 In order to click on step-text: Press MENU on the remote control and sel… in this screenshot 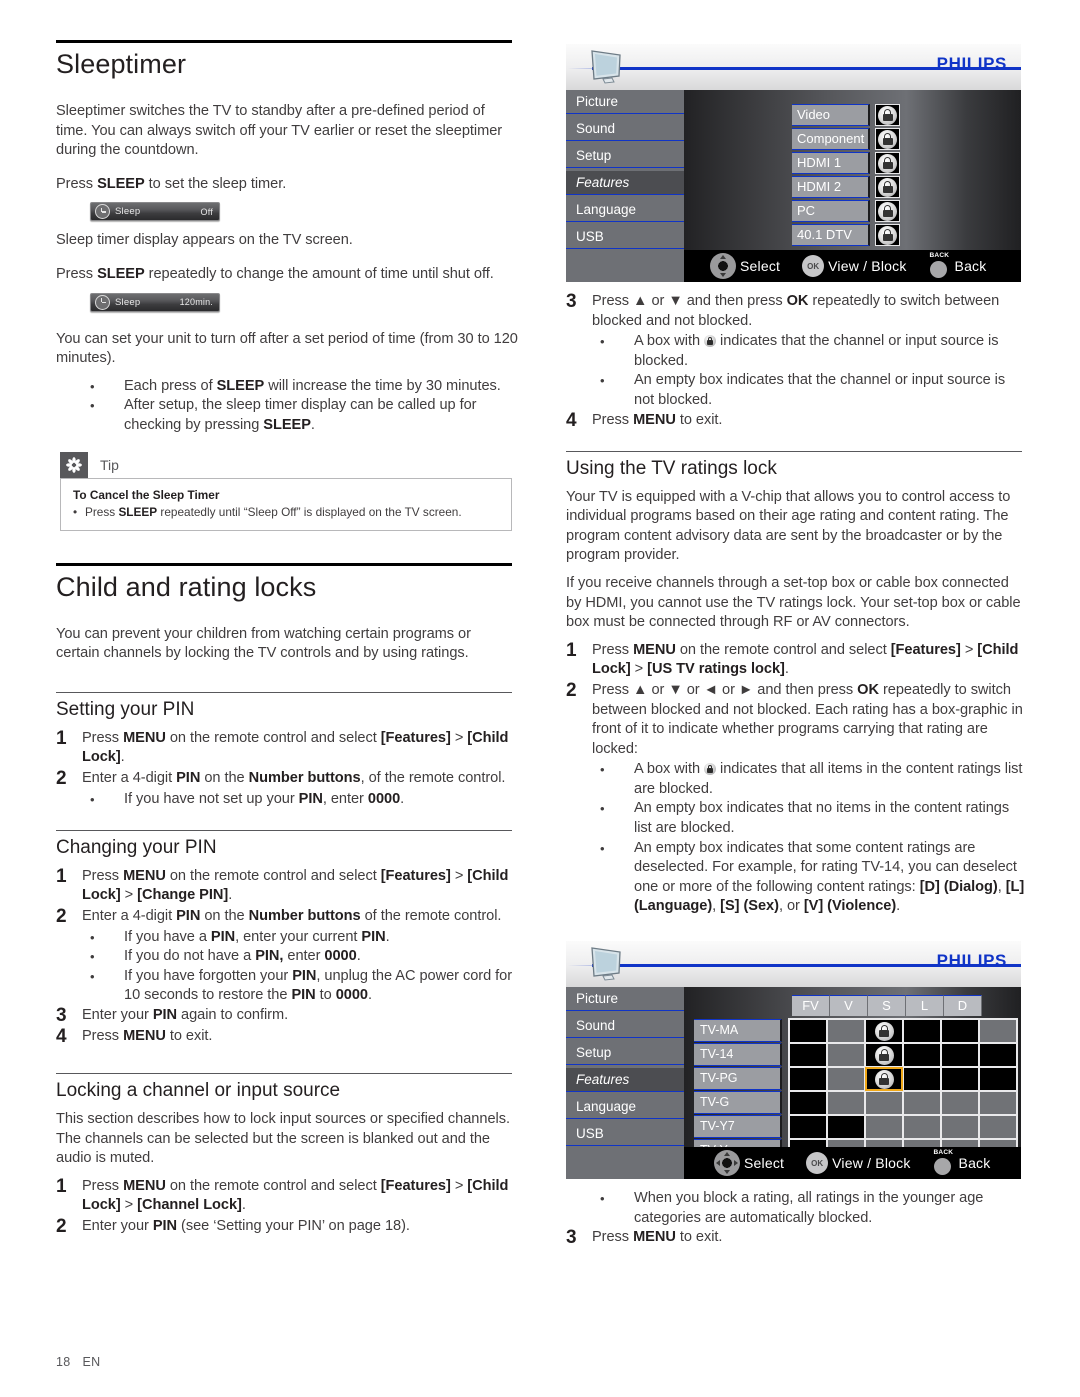, I will do `click(295, 1195)`.